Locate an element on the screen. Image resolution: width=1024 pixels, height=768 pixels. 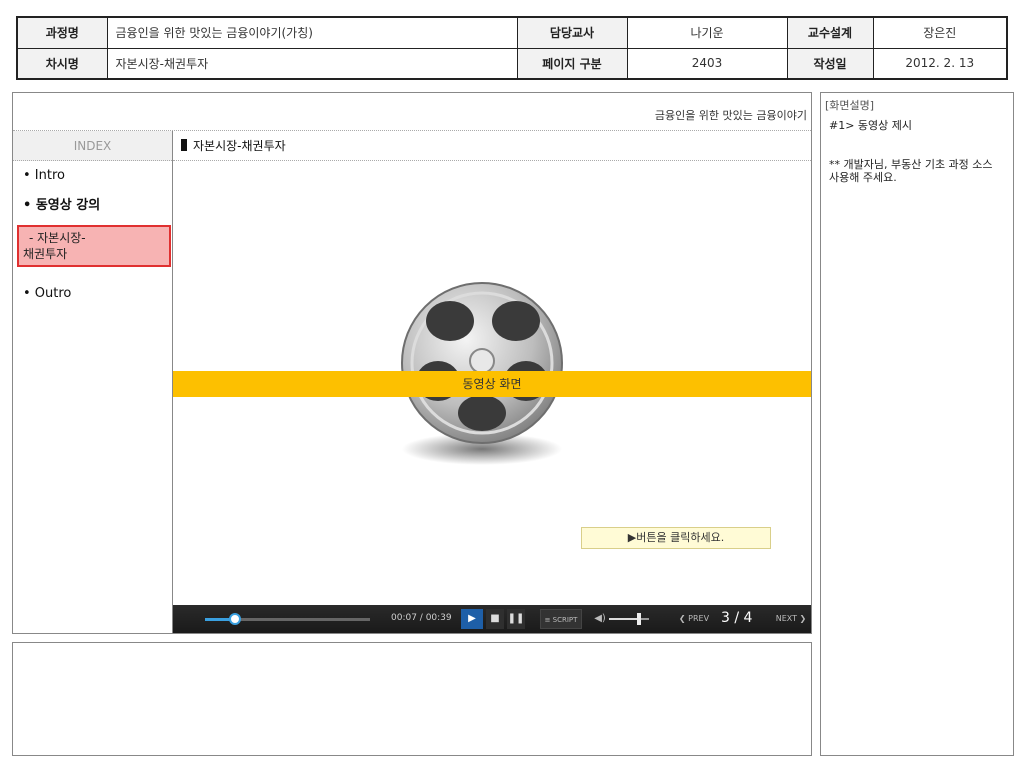
teacher-value: 나기운 is located at coordinates (707, 32).